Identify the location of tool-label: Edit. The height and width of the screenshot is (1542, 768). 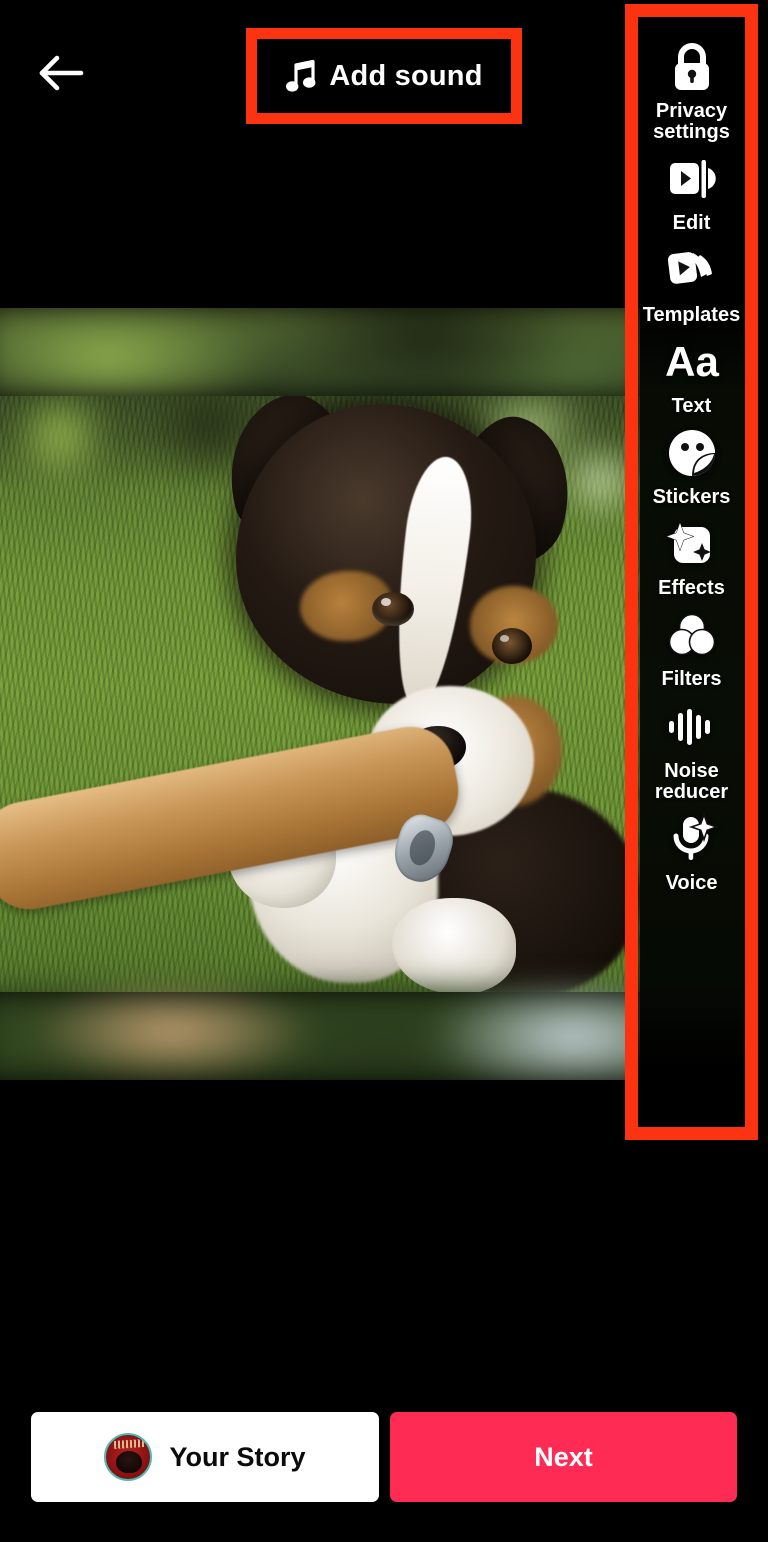
(691, 223).